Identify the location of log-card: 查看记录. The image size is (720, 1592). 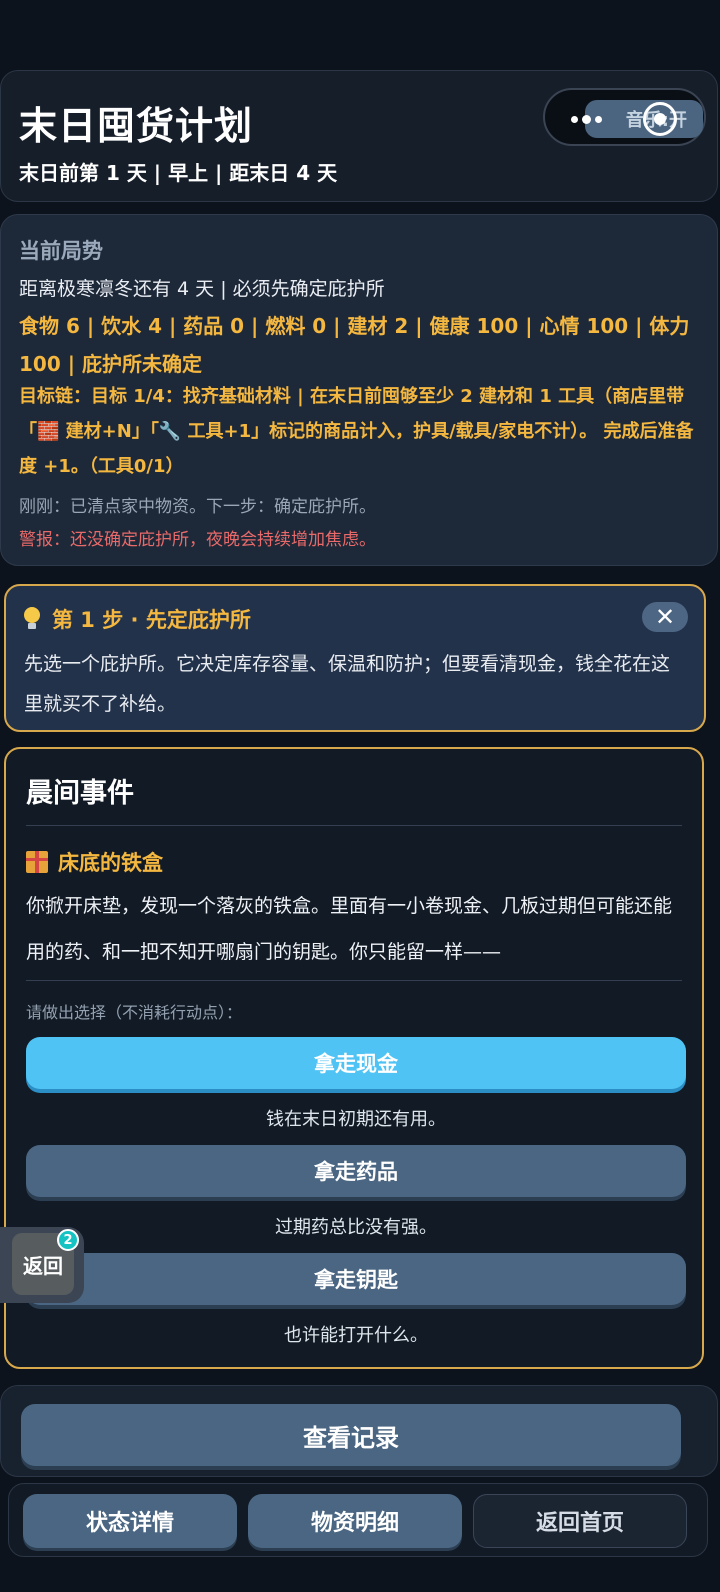
(359, 1431).